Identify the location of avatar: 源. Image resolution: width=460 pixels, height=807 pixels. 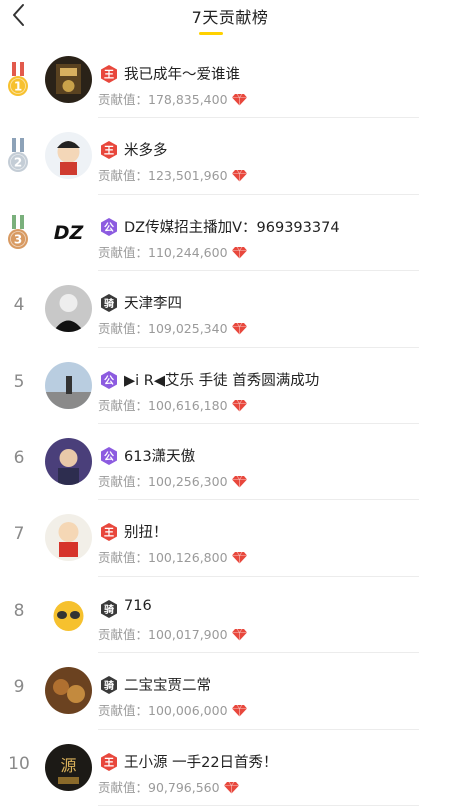
(68, 767).